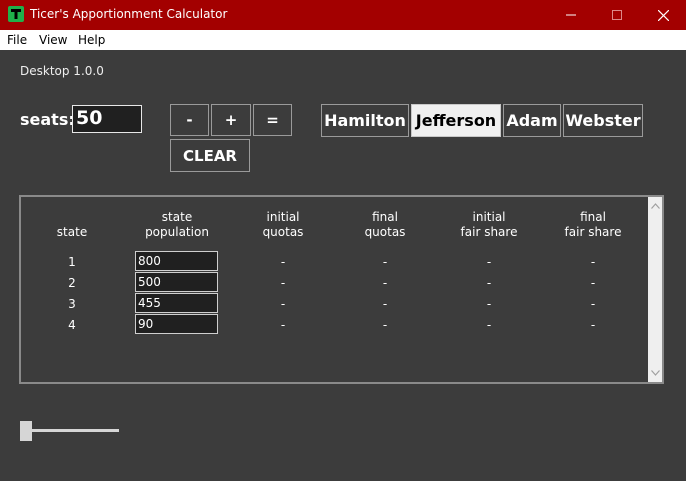  Describe the element at coordinates (107, 119) in the screenshot. I see `seats-input: 50` at that location.